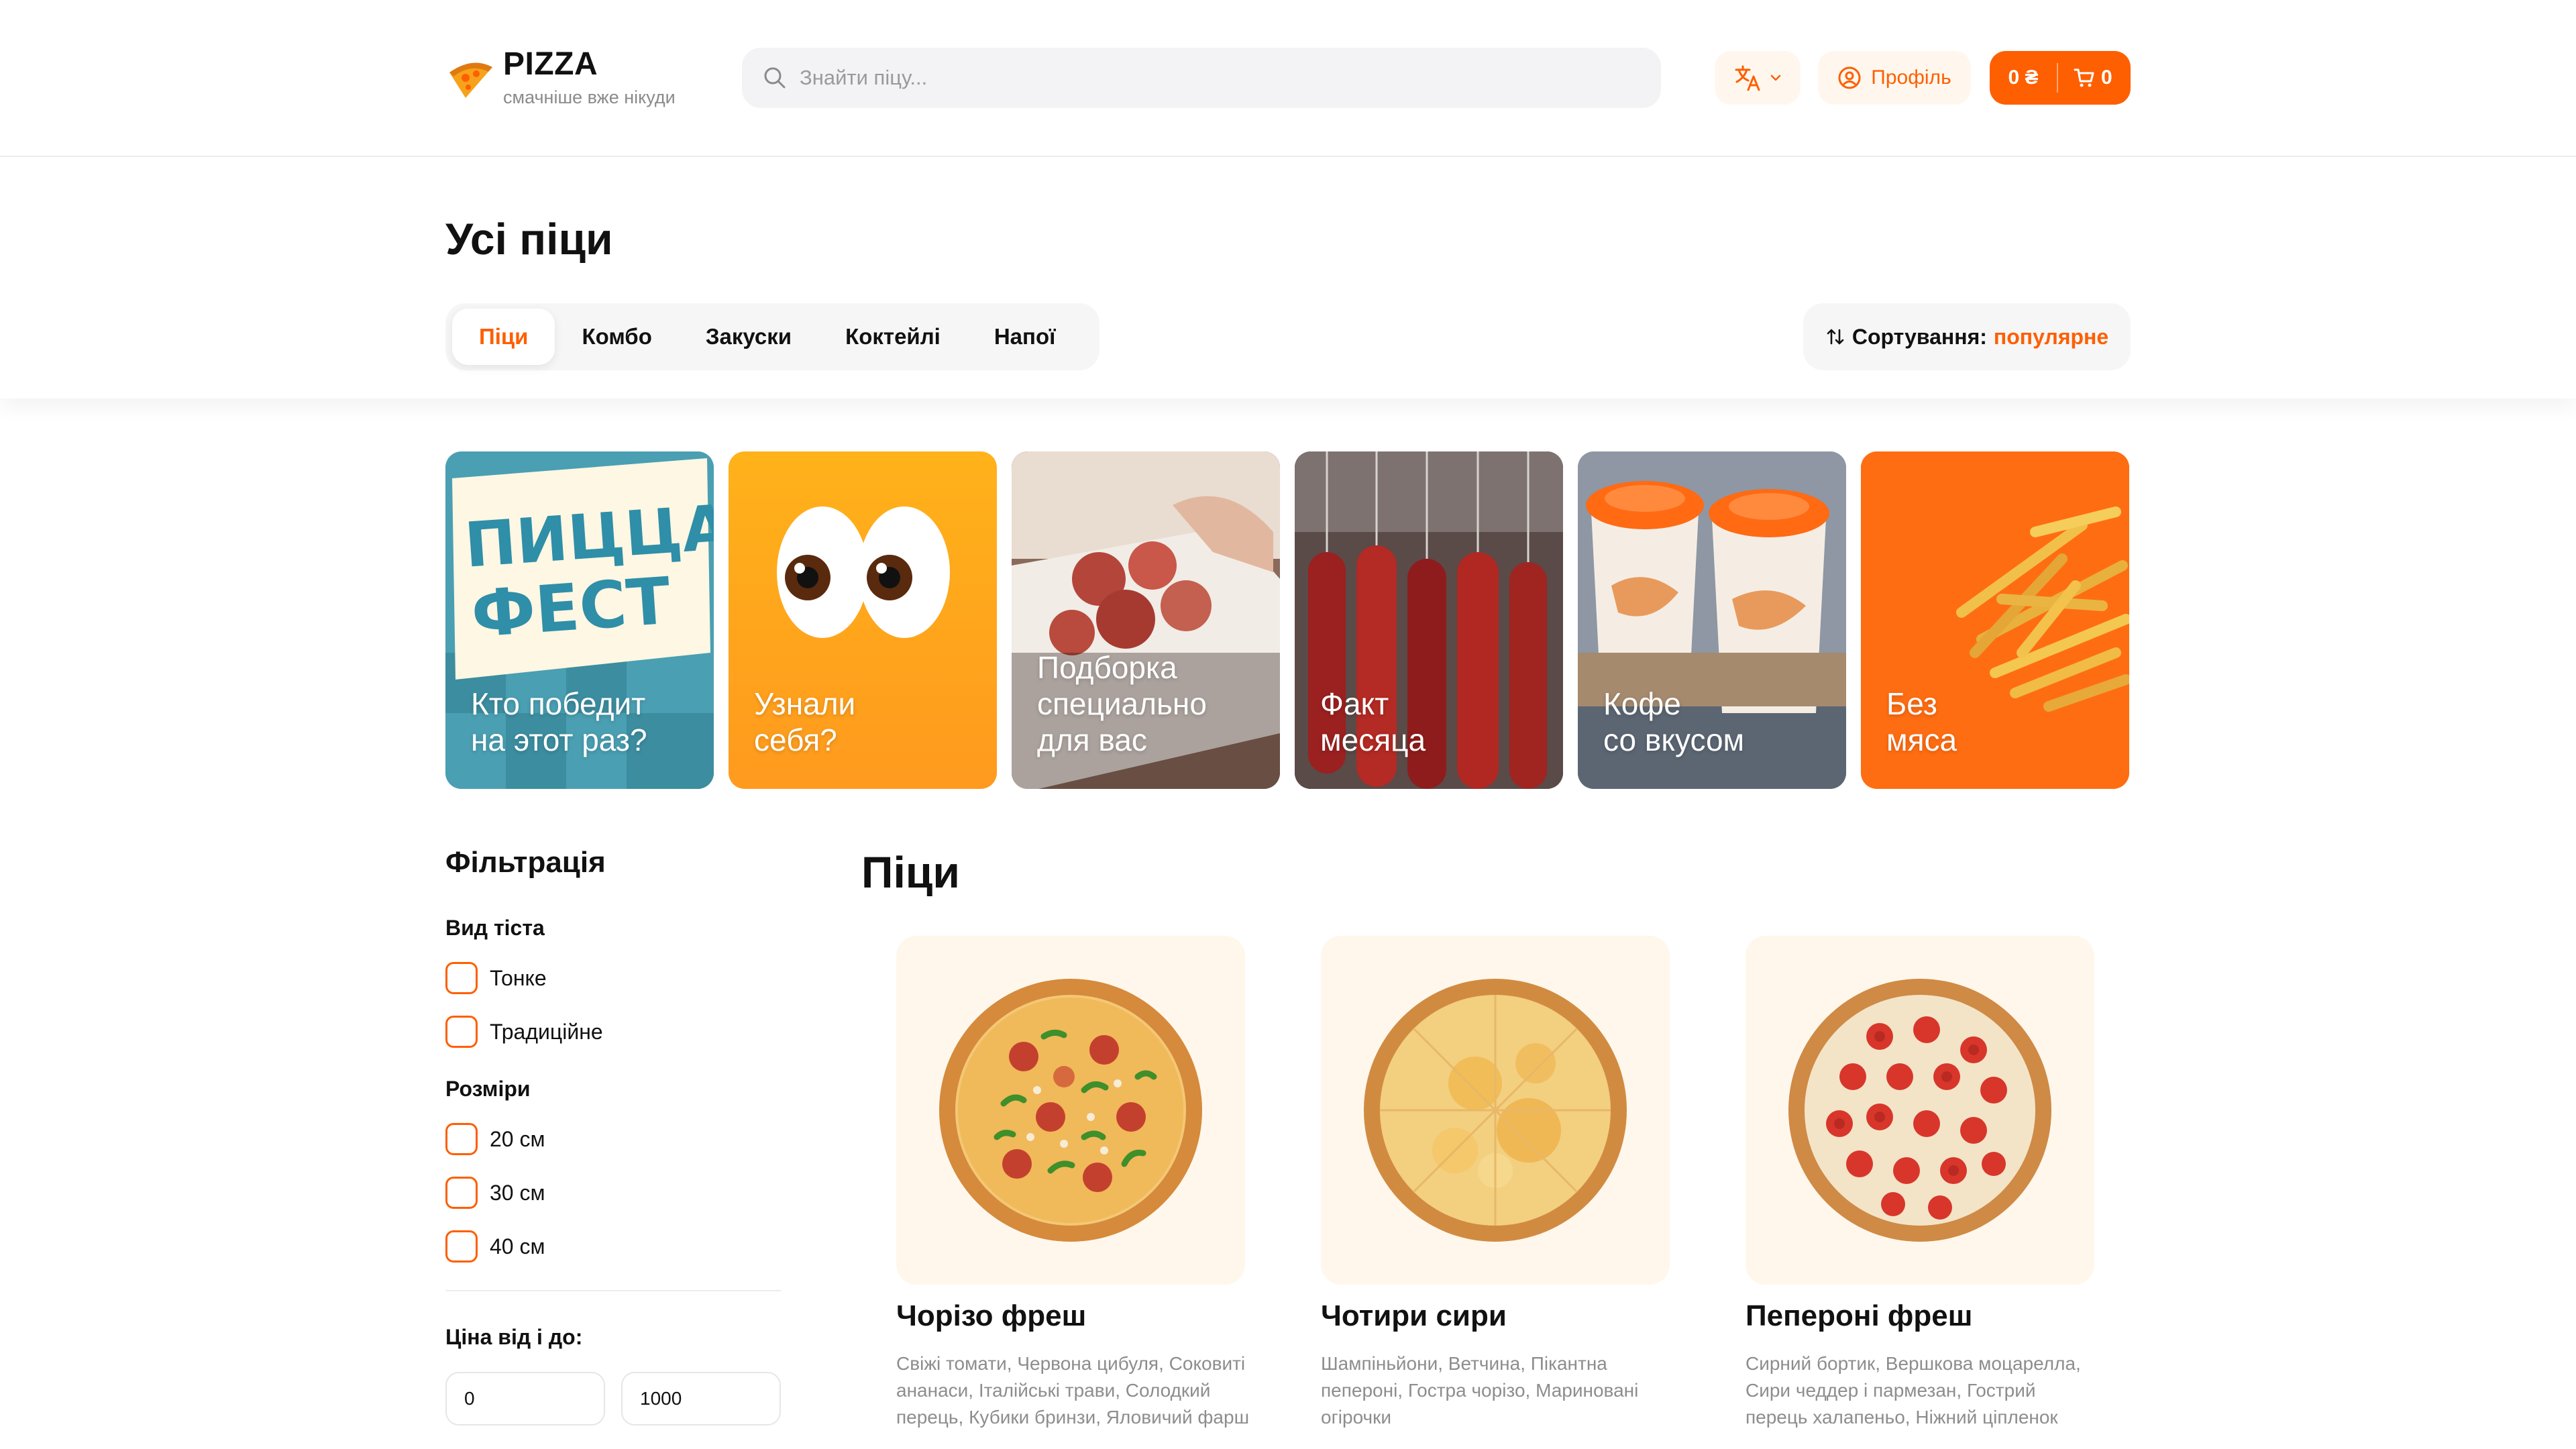  I want to click on size-filter-label: Розміри, so click(488, 1089).